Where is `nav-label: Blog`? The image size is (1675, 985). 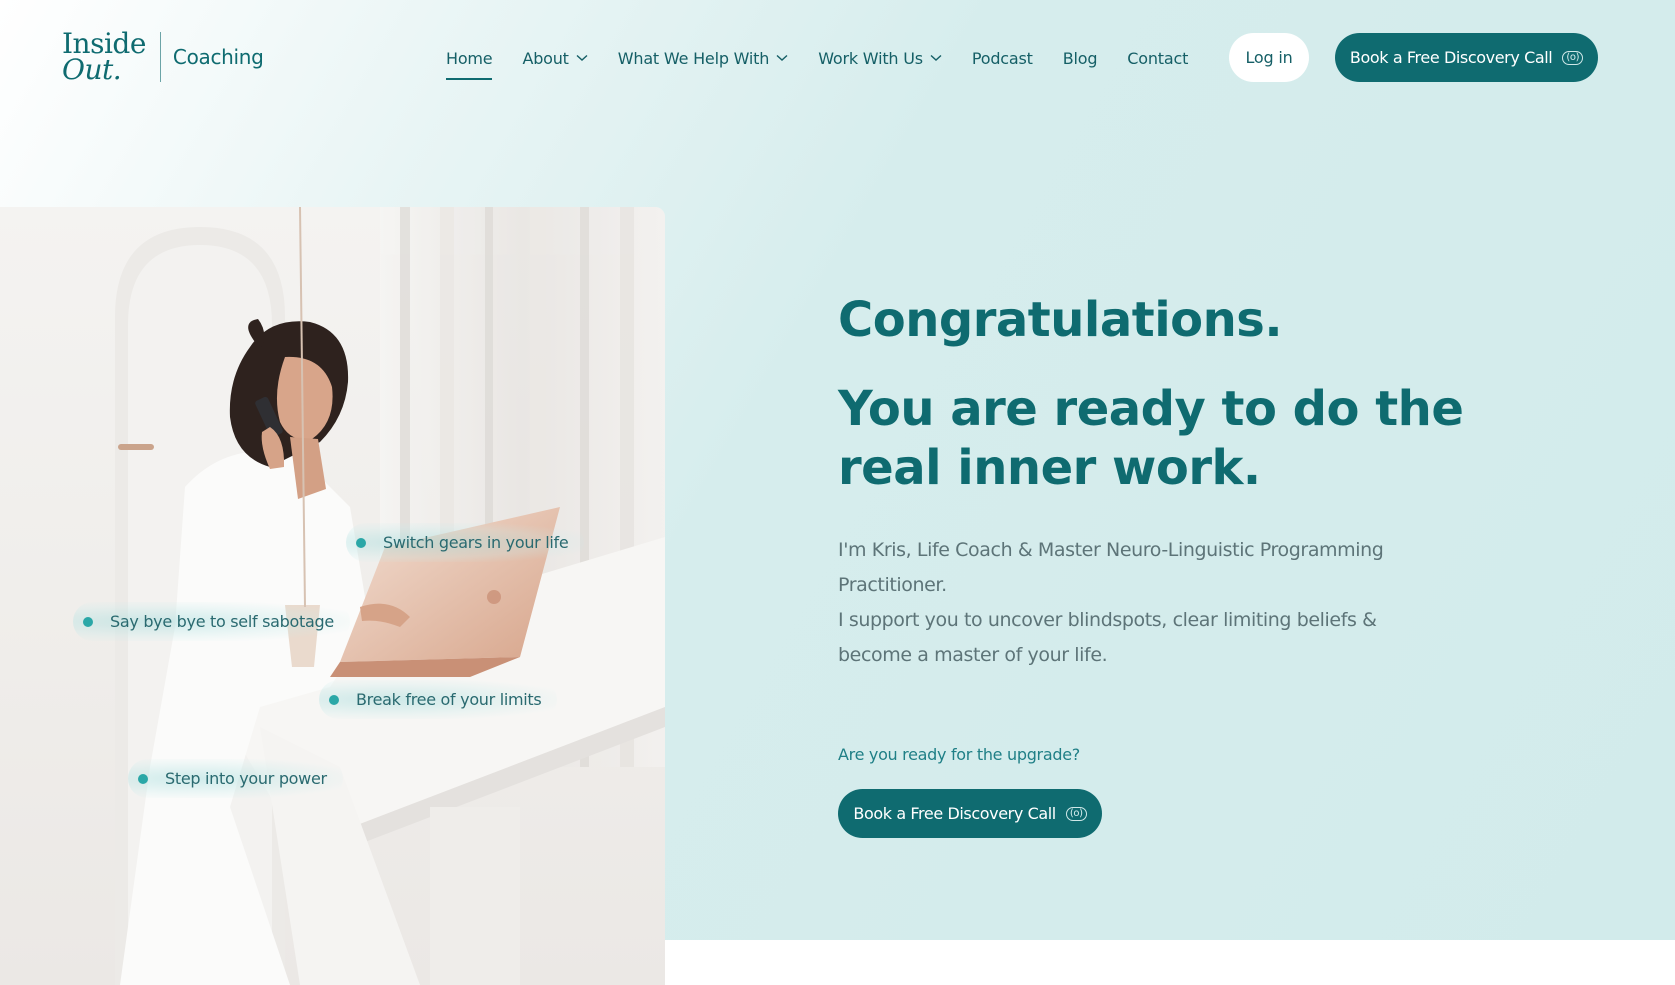
nav-label: Blog is located at coordinates (1080, 58).